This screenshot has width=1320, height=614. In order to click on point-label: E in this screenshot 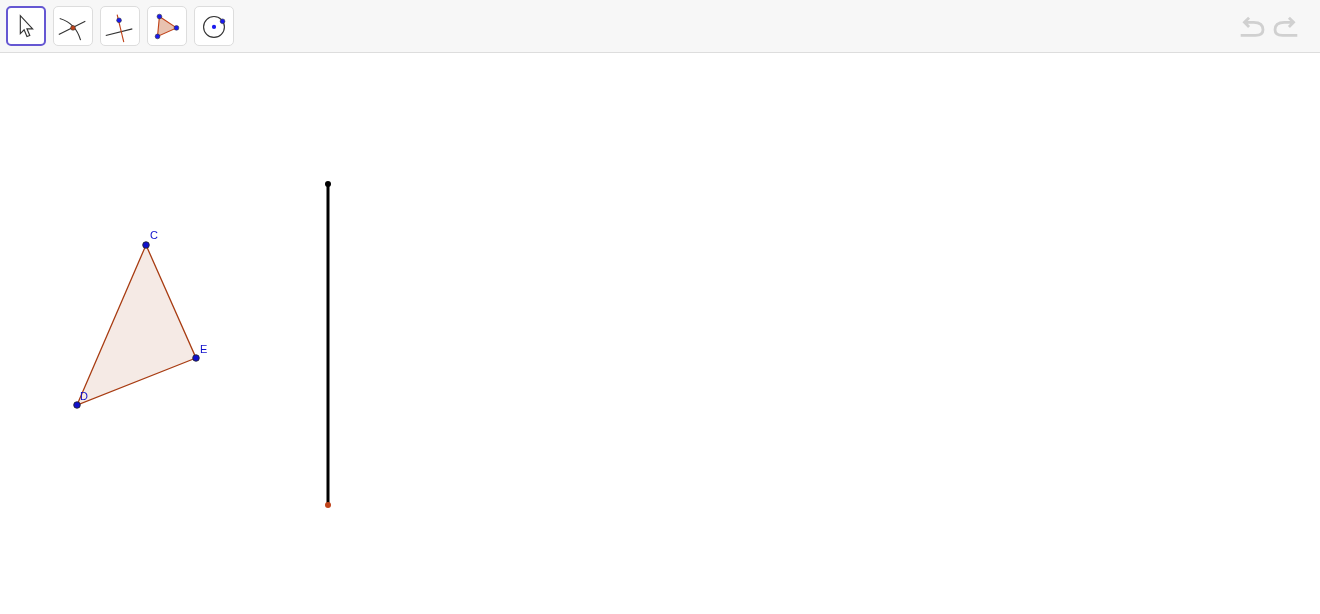, I will do `click(204, 349)`.